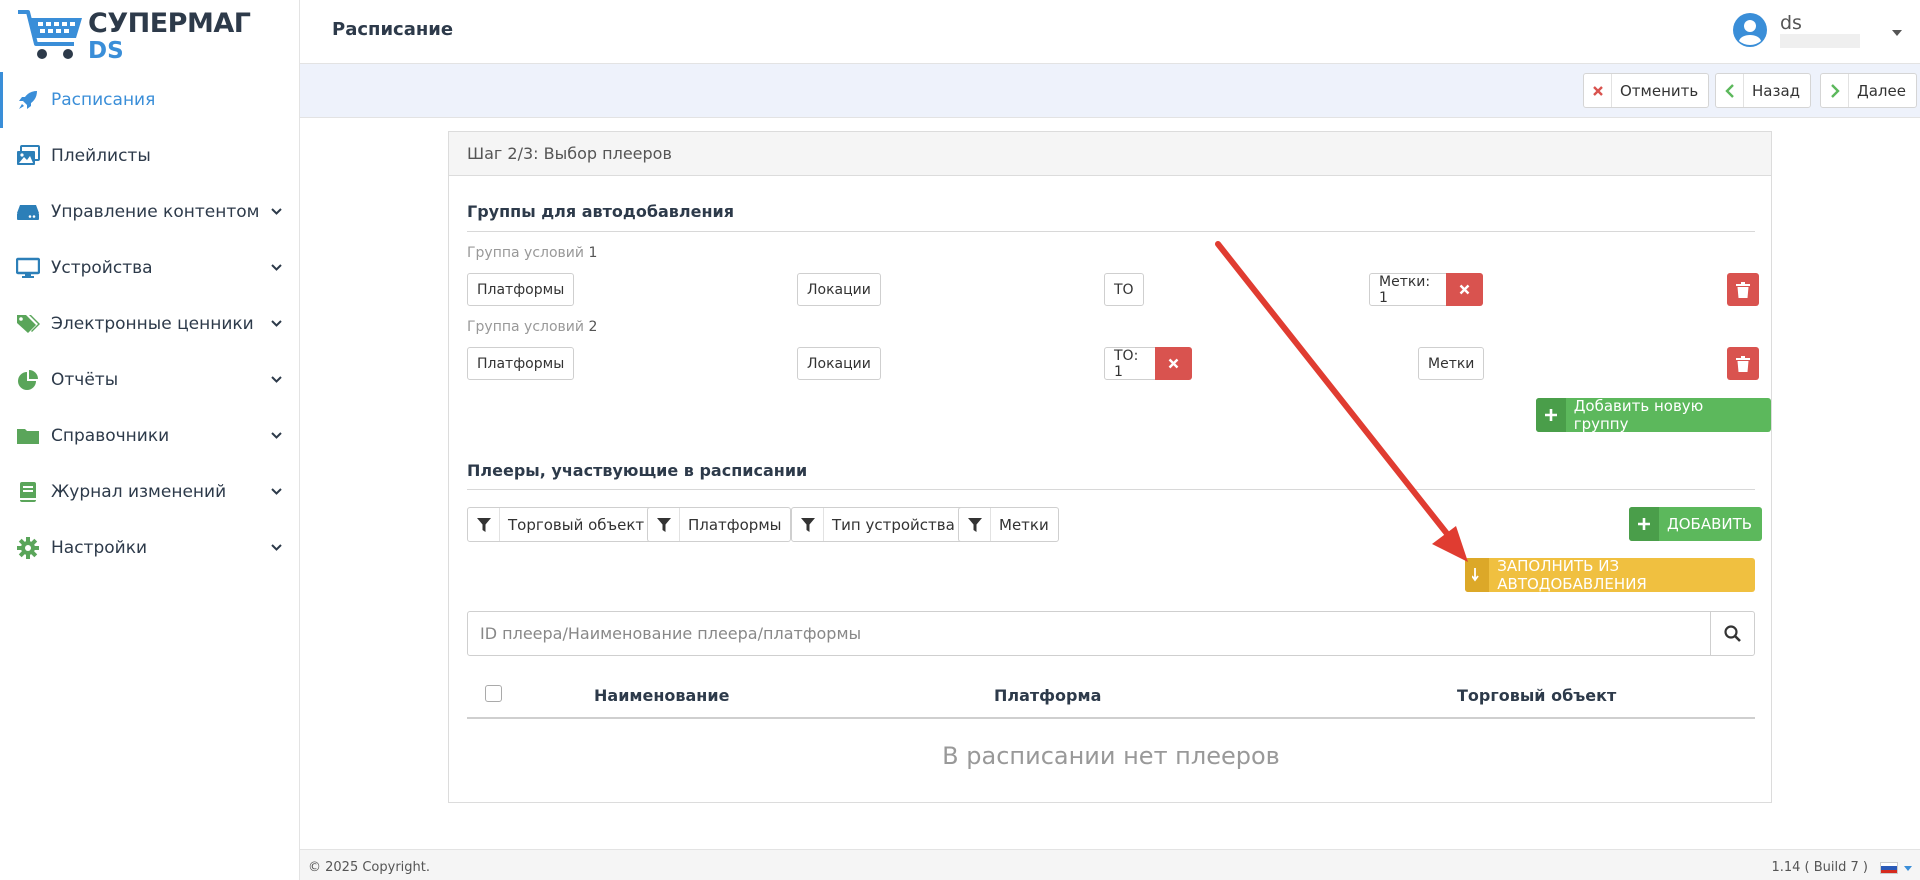 The image size is (1920, 880). Describe the element at coordinates (1536, 695) in the screenshot. I see `column-header-trade-object: Торговый объект` at that location.